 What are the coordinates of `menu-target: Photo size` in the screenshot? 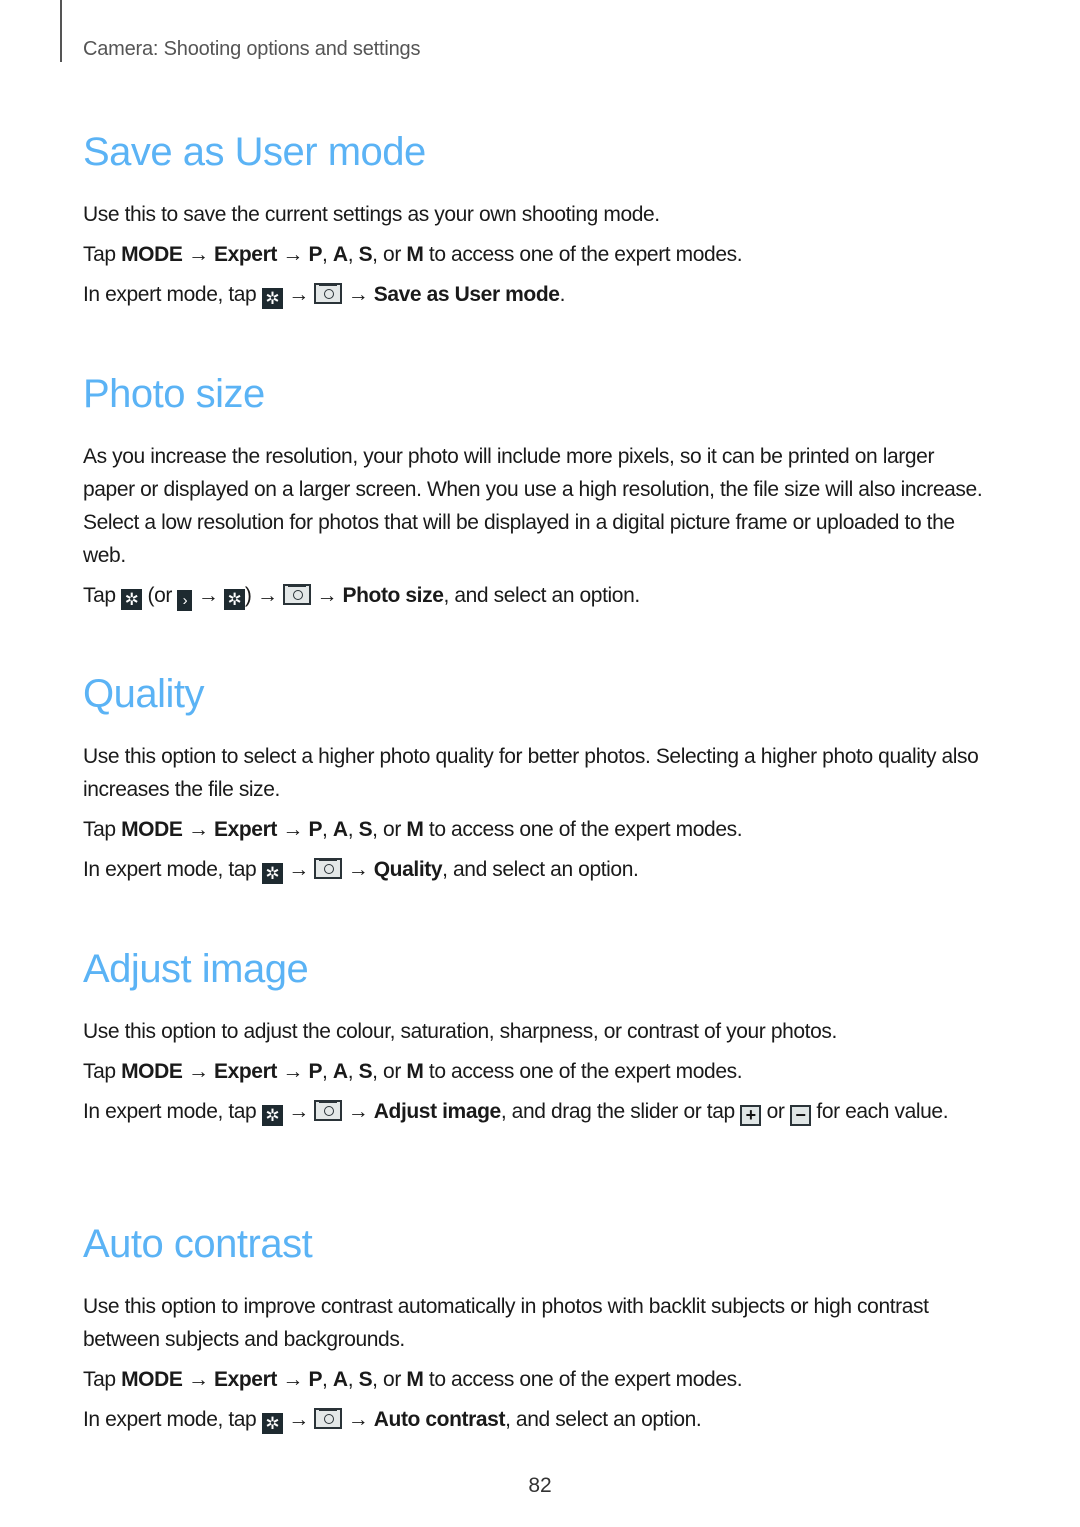 It's located at (393, 595).